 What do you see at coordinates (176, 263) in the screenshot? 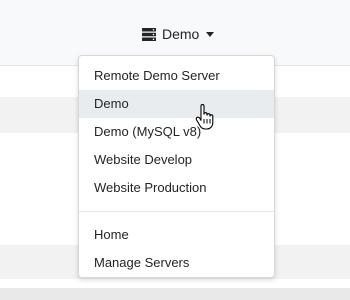
I see `dropdown-item-manage-servers: Manage Servers` at bounding box center [176, 263].